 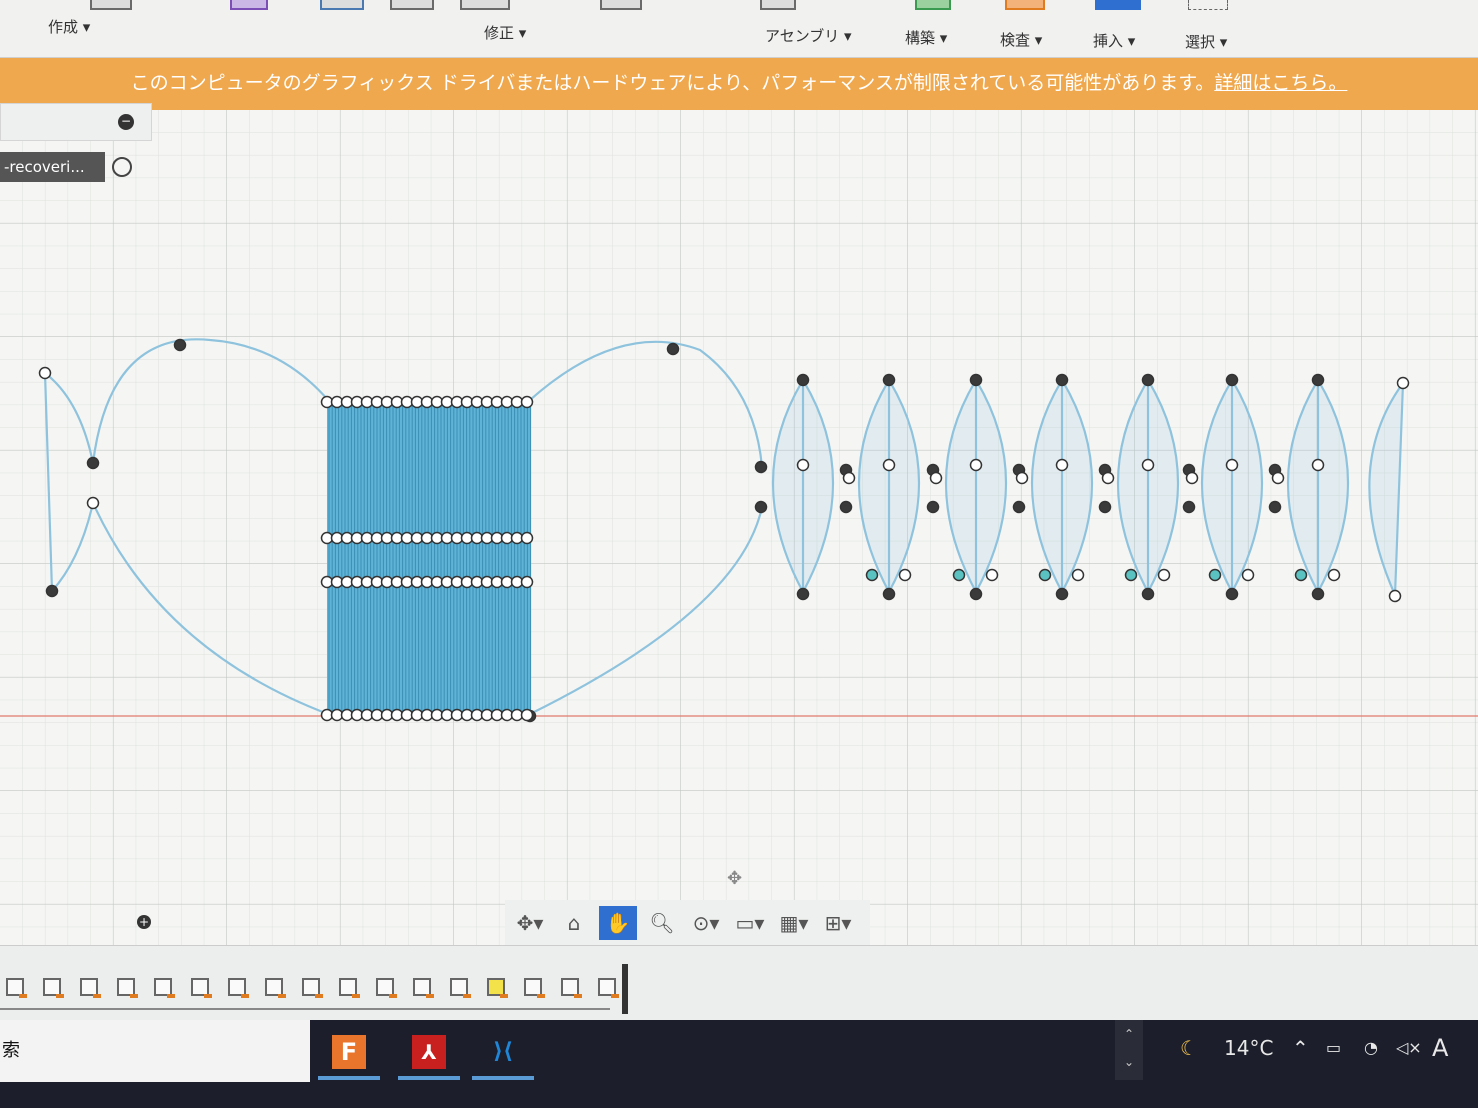 I want to click on menu-insert: 挿入 ▾, so click(x=1114, y=40).